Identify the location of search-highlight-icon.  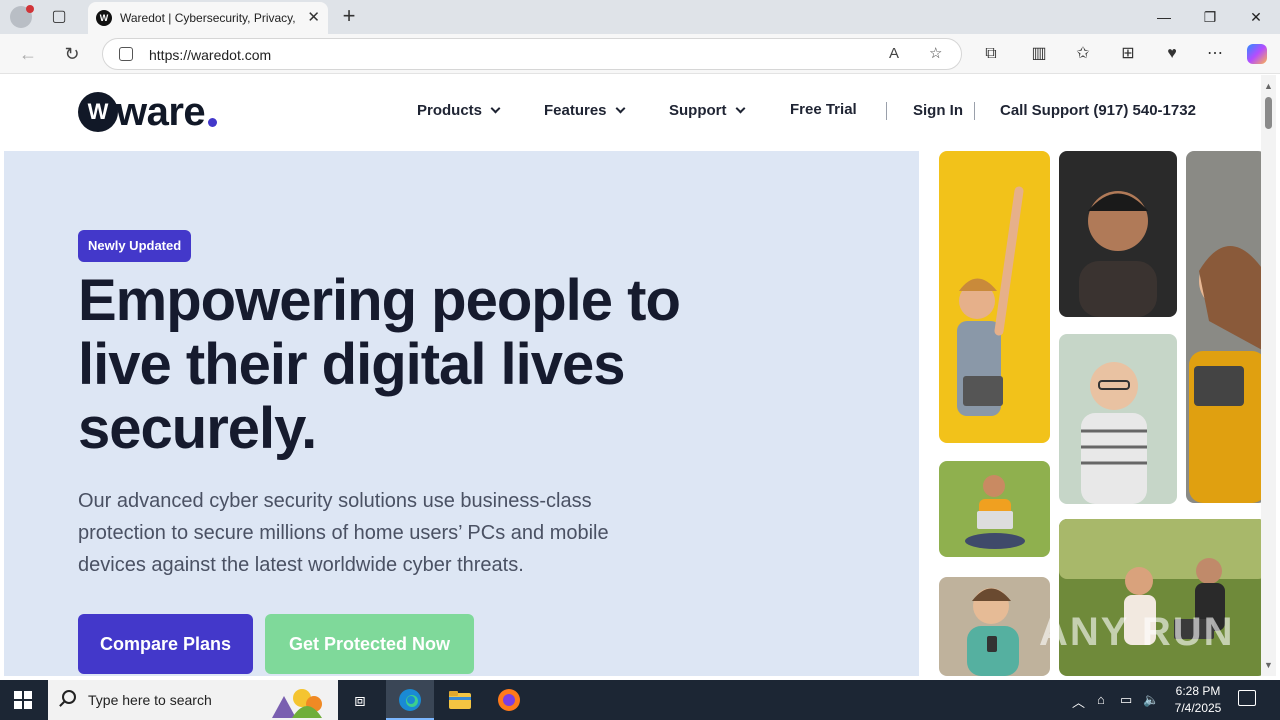
(297, 703).